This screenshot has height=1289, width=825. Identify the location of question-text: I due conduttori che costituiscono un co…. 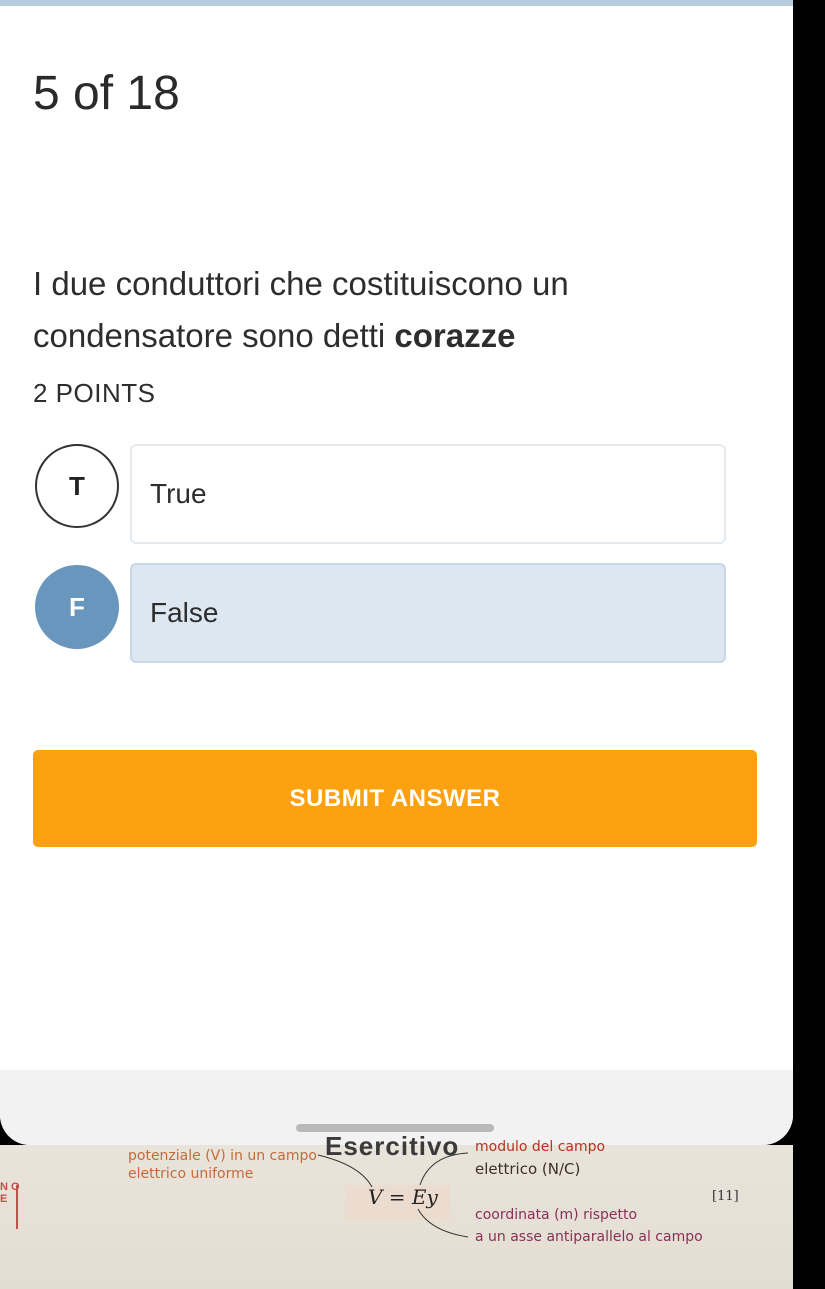
(383, 310).